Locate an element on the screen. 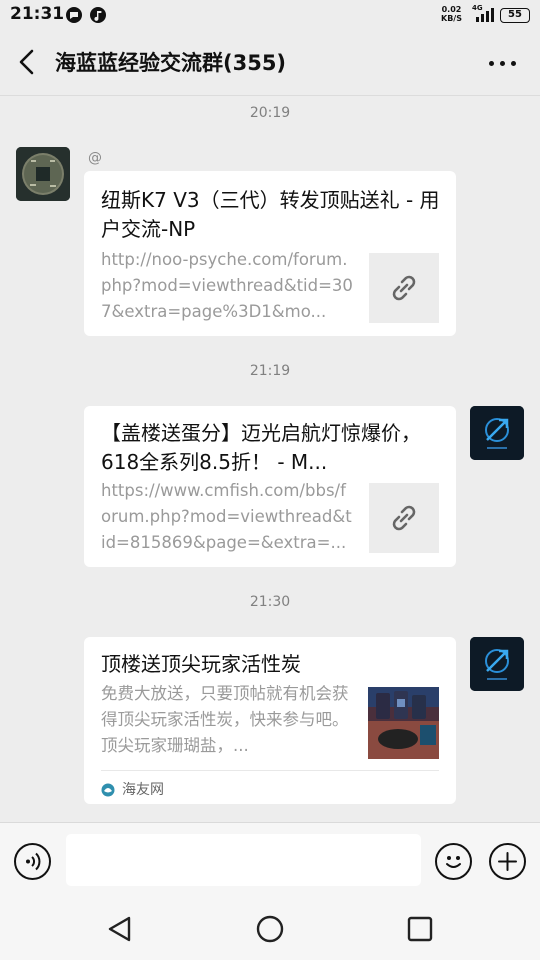 The image size is (540, 960). chat-bubble-icon is located at coordinates (74, 15).